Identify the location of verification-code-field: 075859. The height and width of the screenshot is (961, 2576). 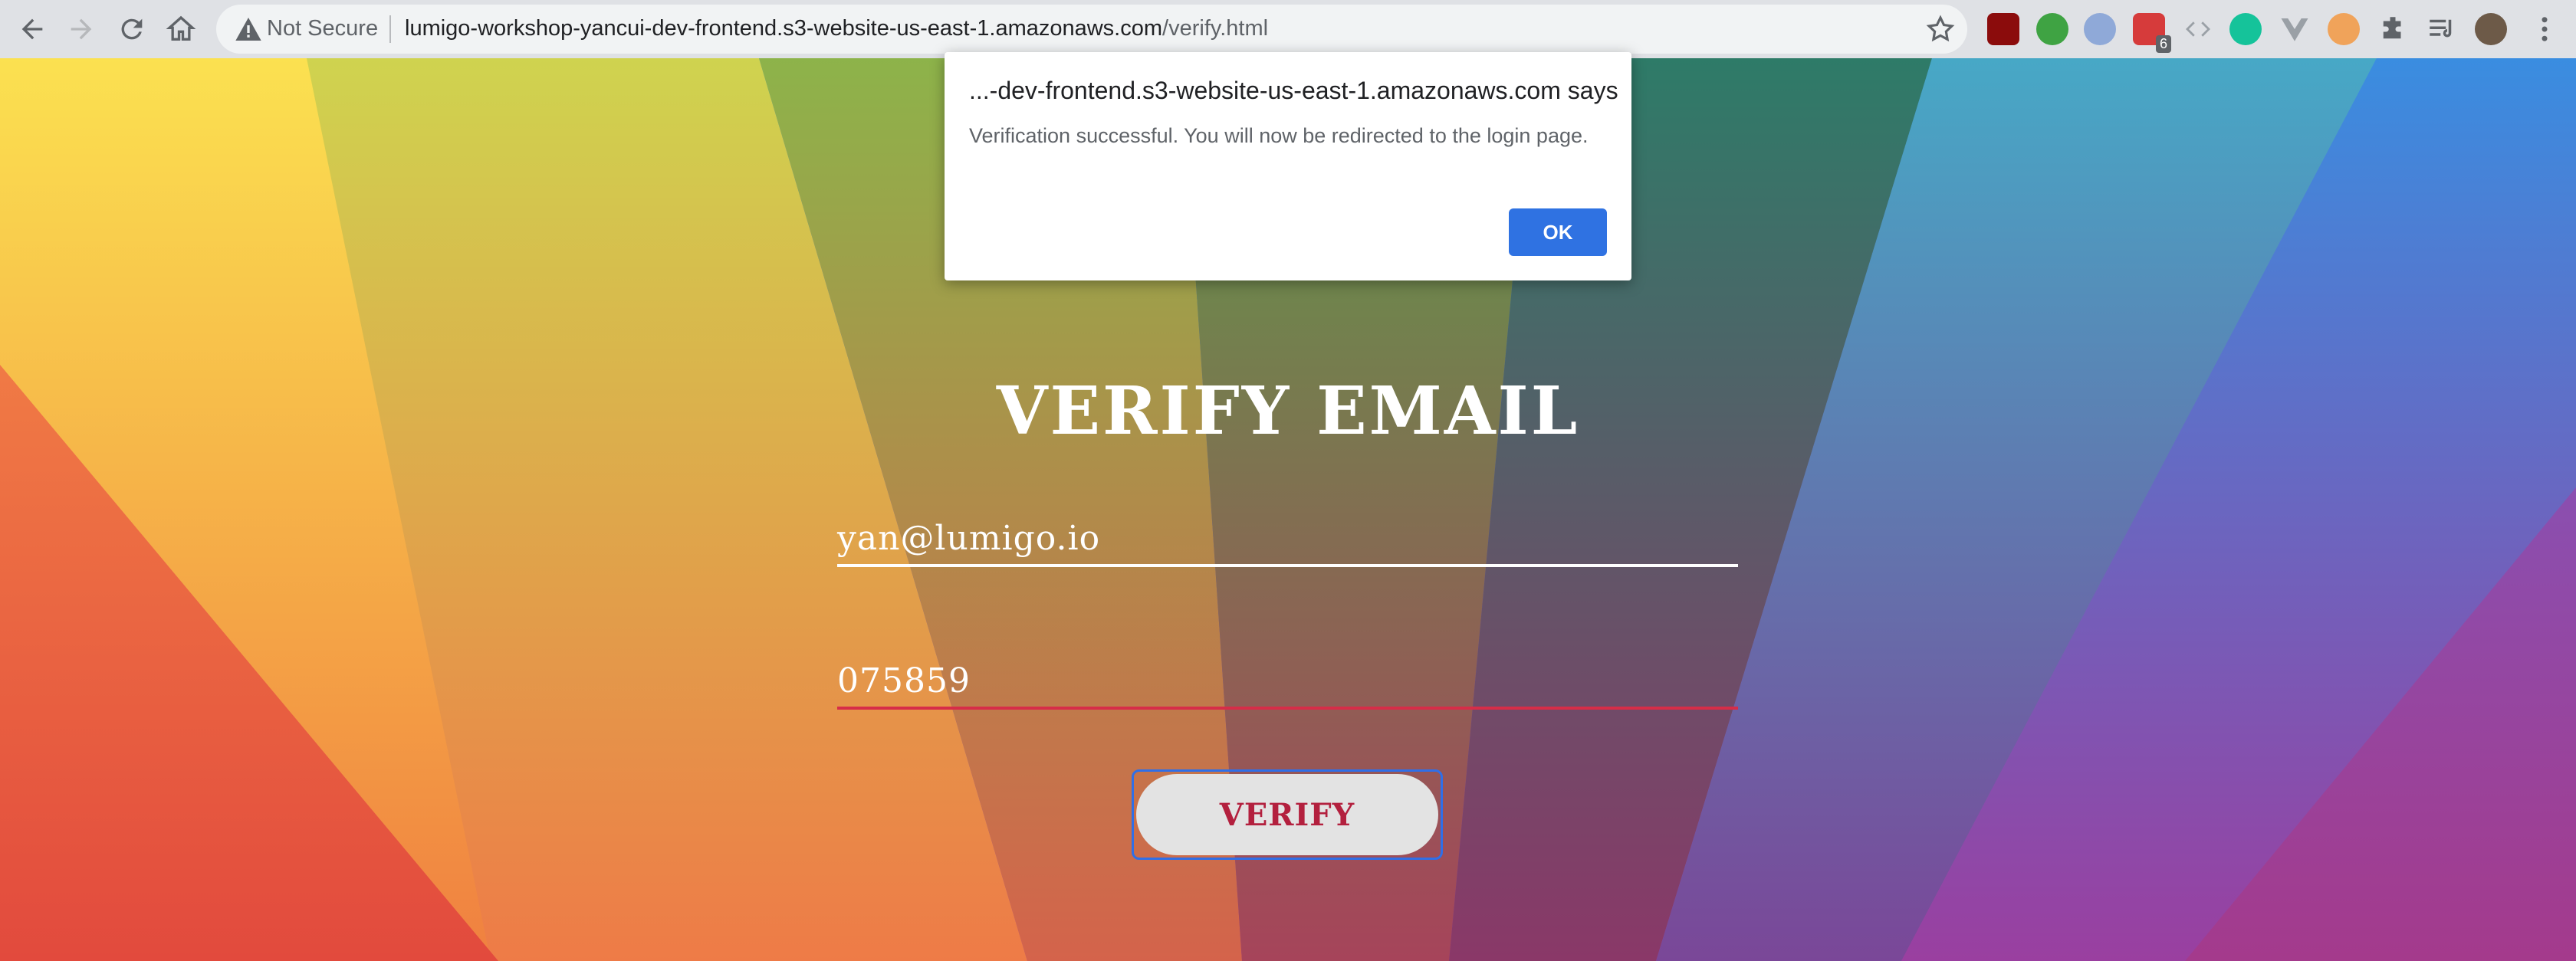
(1287, 677).